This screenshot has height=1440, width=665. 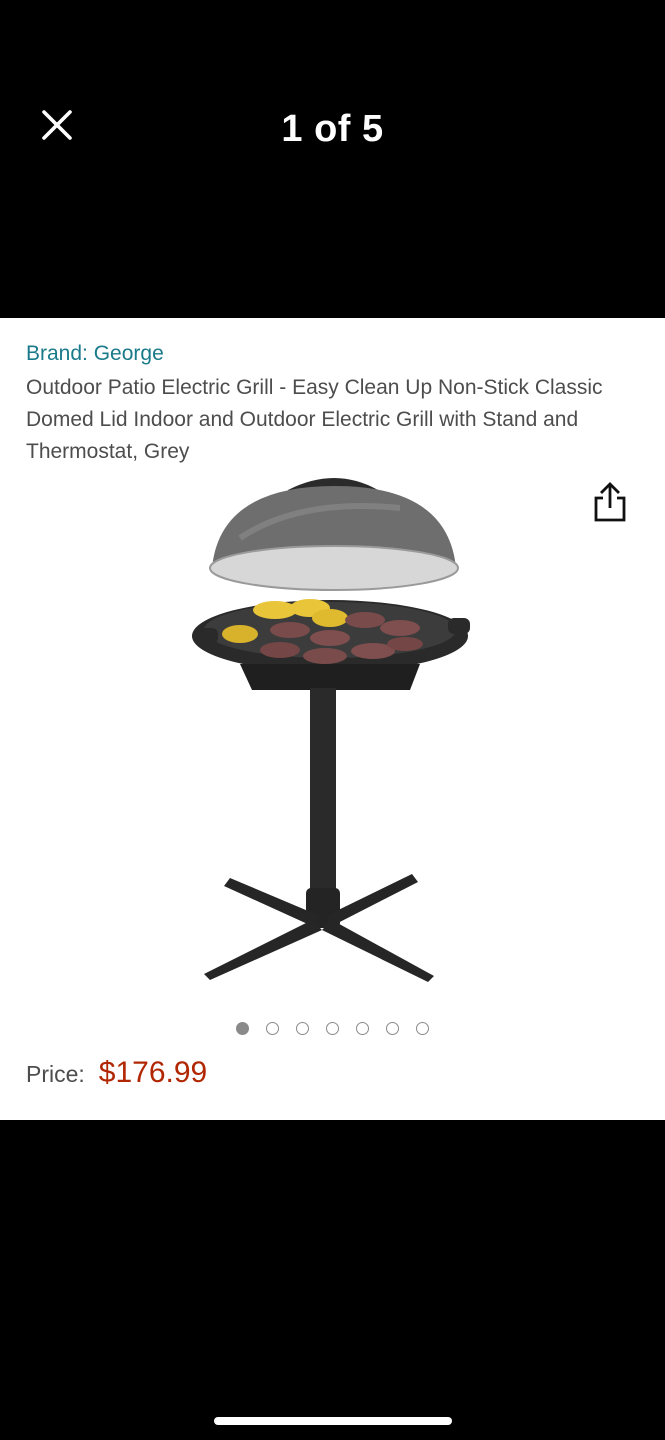 What do you see at coordinates (153, 1072) in the screenshot?
I see `price-value: $176.99` at bounding box center [153, 1072].